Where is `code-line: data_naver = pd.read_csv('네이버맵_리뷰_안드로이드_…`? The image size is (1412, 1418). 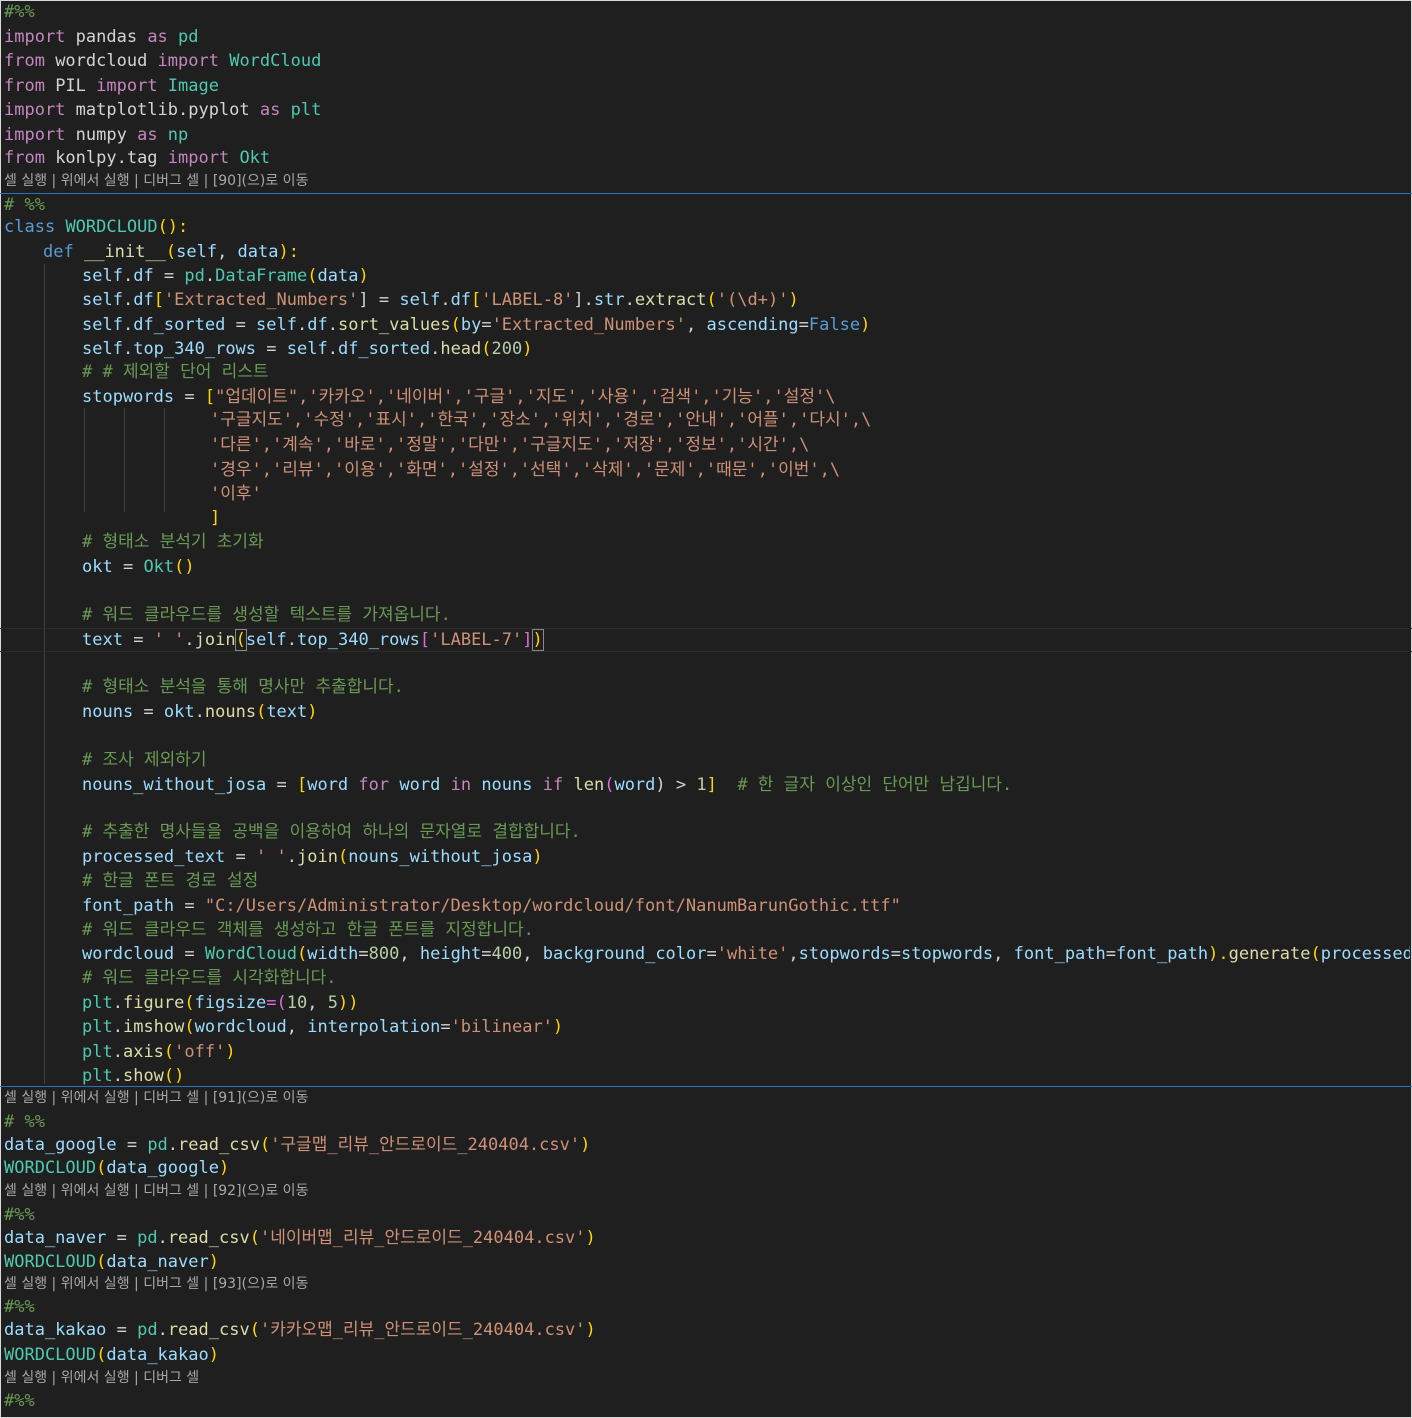
code-line: data_naver = pd.read_csv('네이버맵_리뷰_안드로이드_… is located at coordinates (707, 1238).